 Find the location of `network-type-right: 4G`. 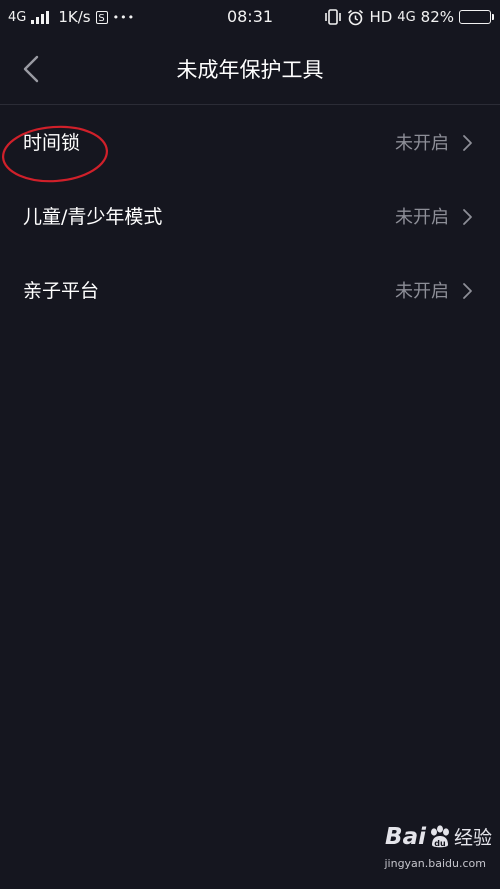

network-type-right: 4G is located at coordinates (406, 17).